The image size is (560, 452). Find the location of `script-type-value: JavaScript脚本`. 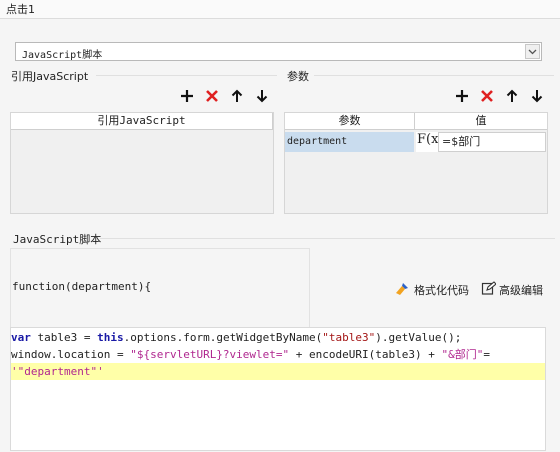

script-type-value: JavaScript脚本 is located at coordinates (62, 55).